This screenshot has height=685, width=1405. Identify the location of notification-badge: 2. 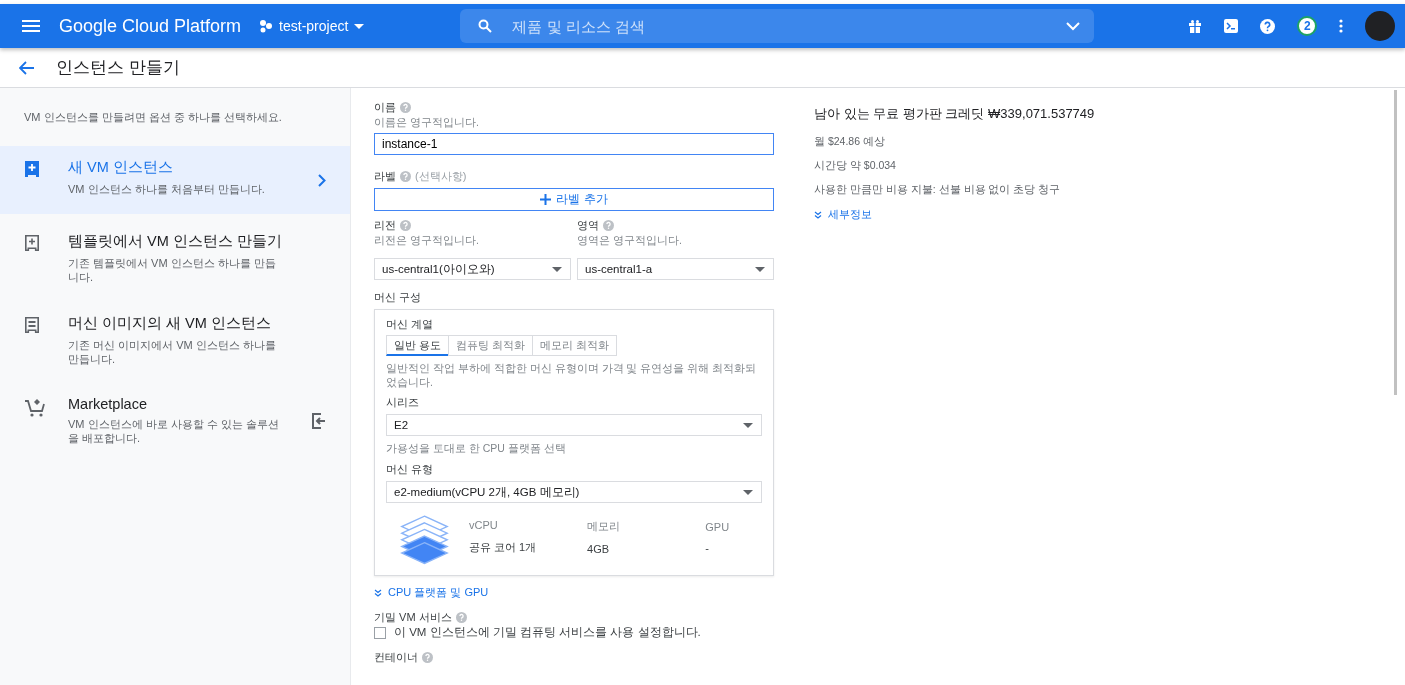
(1307, 26).